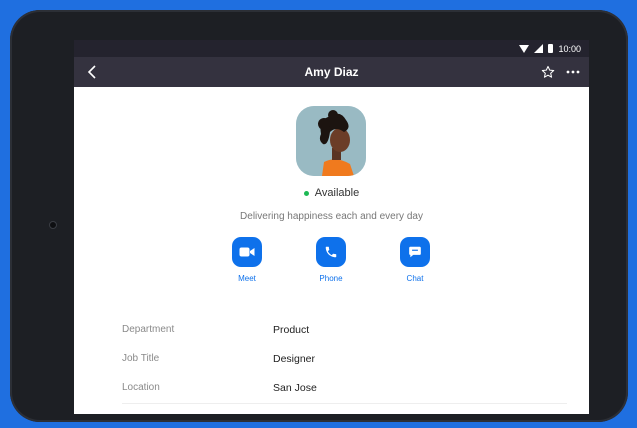 Image resolution: width=637 pixels, height=428 pixels. I want to click on status-bar: 10:00, so click(331, 48).